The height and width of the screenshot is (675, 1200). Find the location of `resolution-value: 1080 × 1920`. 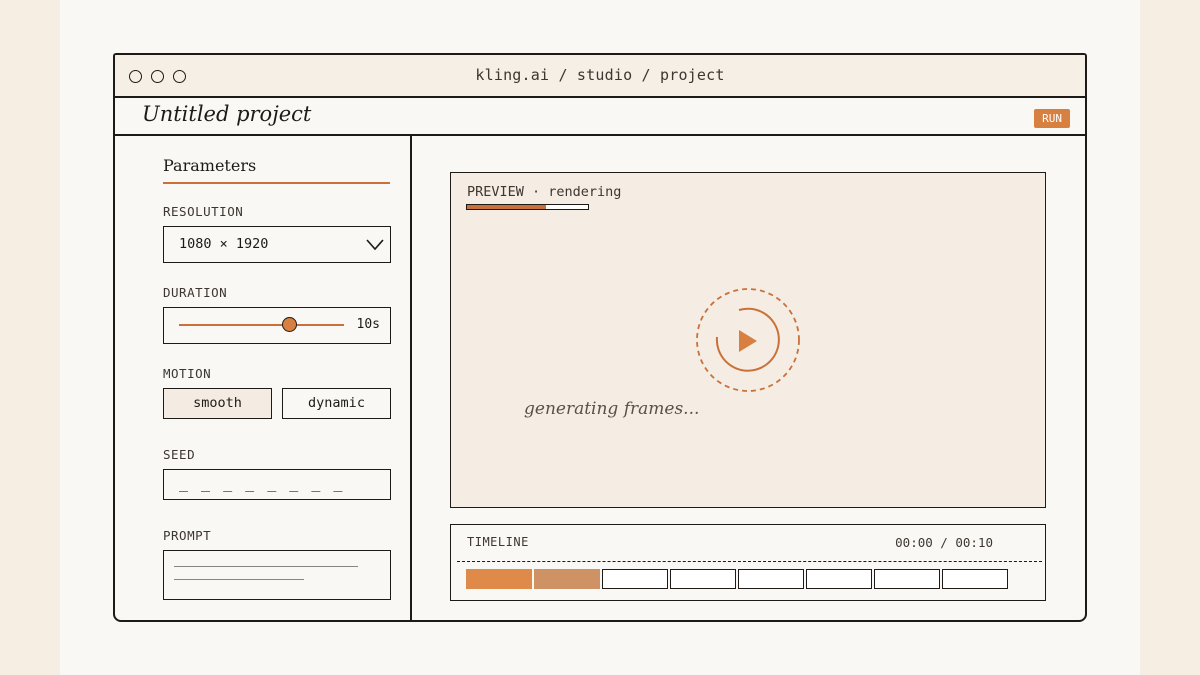

resolution-value: 1080 × 1920 is located at coordinates (224, 244).